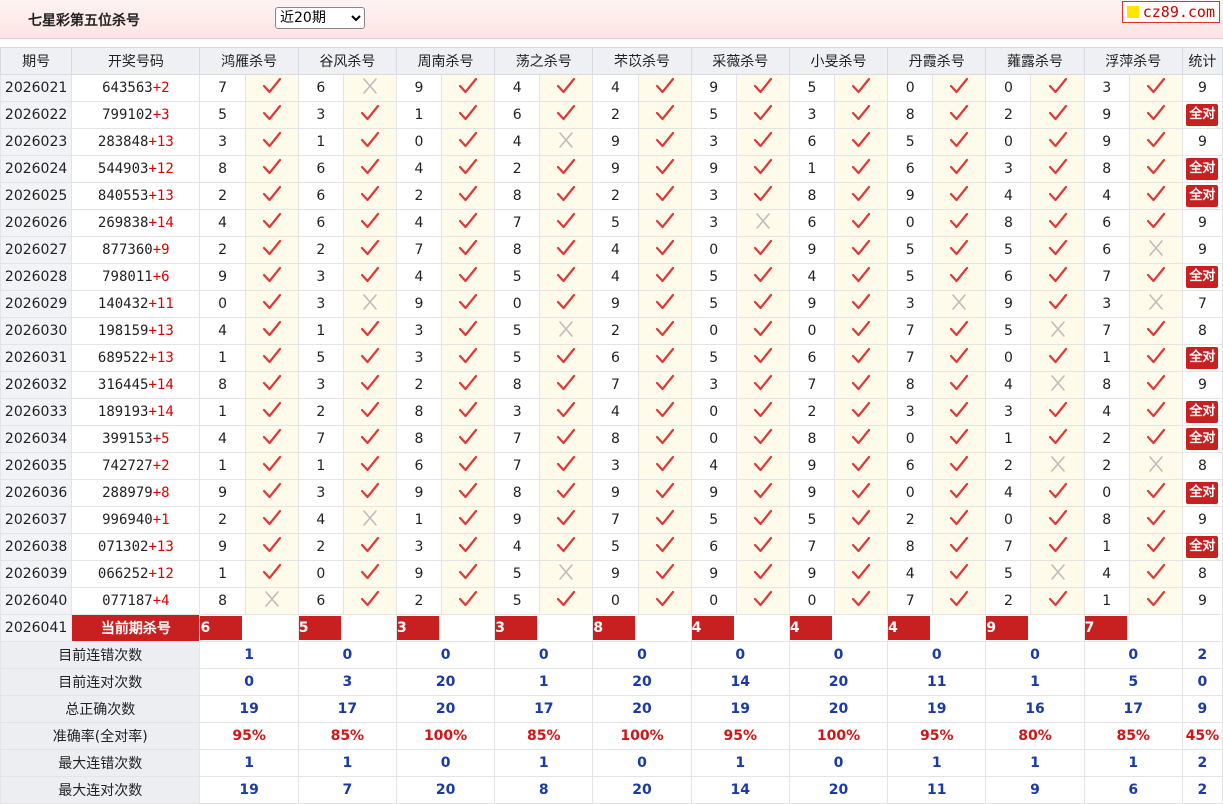 The image size is (1223, 804). What do you see at coordinates (812, 466) in the screenshot?
I see `kill-number-cell: 9` at bounding box center [812, 466].